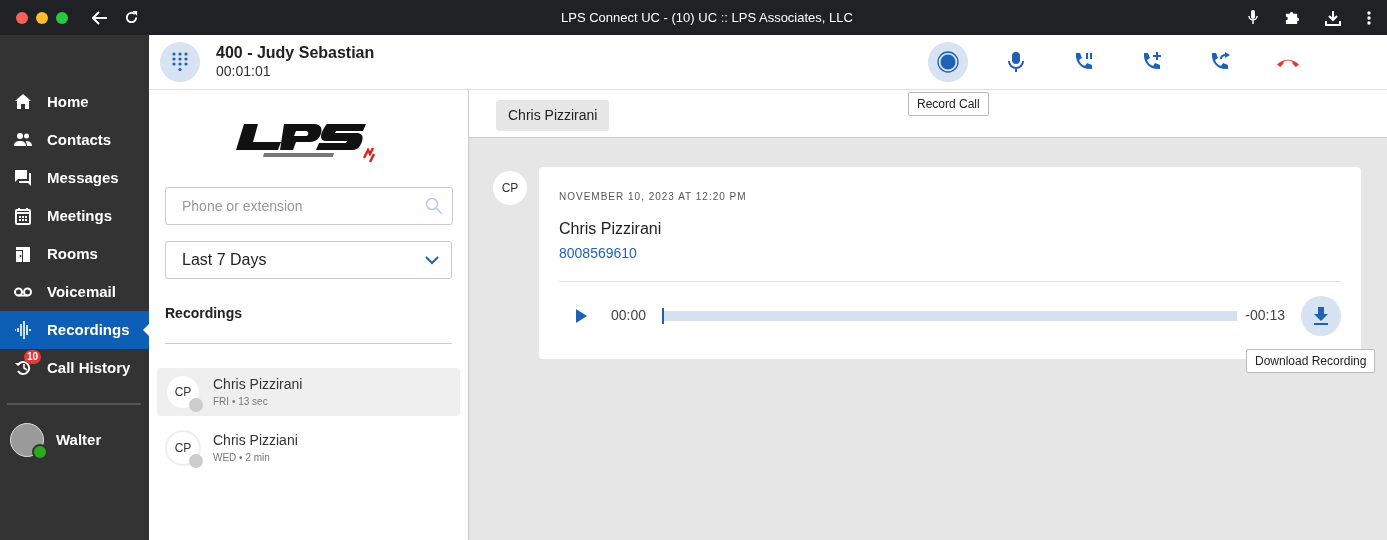  I want to click on nav-item: Rooms, so click(74, 254).